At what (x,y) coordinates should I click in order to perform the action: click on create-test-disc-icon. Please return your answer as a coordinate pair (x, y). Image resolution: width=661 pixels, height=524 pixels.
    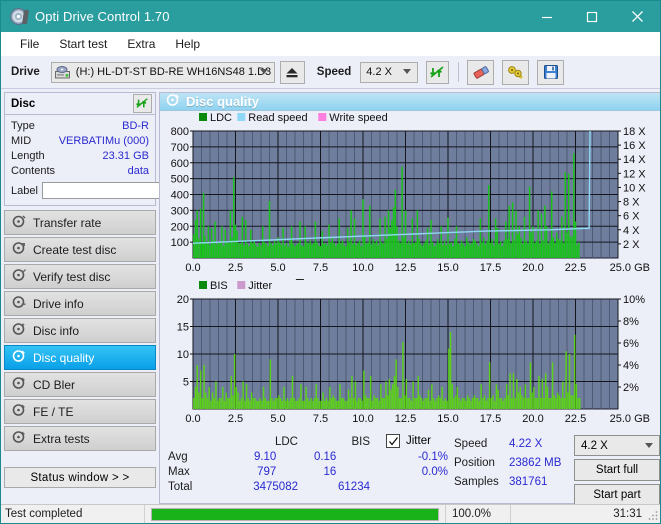
    Looking at the image, I should click on (19, 249).